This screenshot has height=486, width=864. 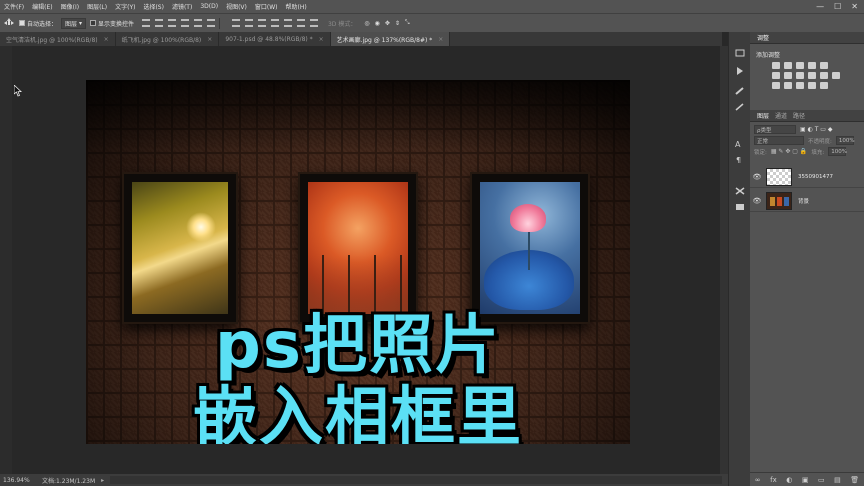 What do you see at coordinates (854, 6) in the screenshot?
I see `close-button: ✕` at bounding box center [854, 6].